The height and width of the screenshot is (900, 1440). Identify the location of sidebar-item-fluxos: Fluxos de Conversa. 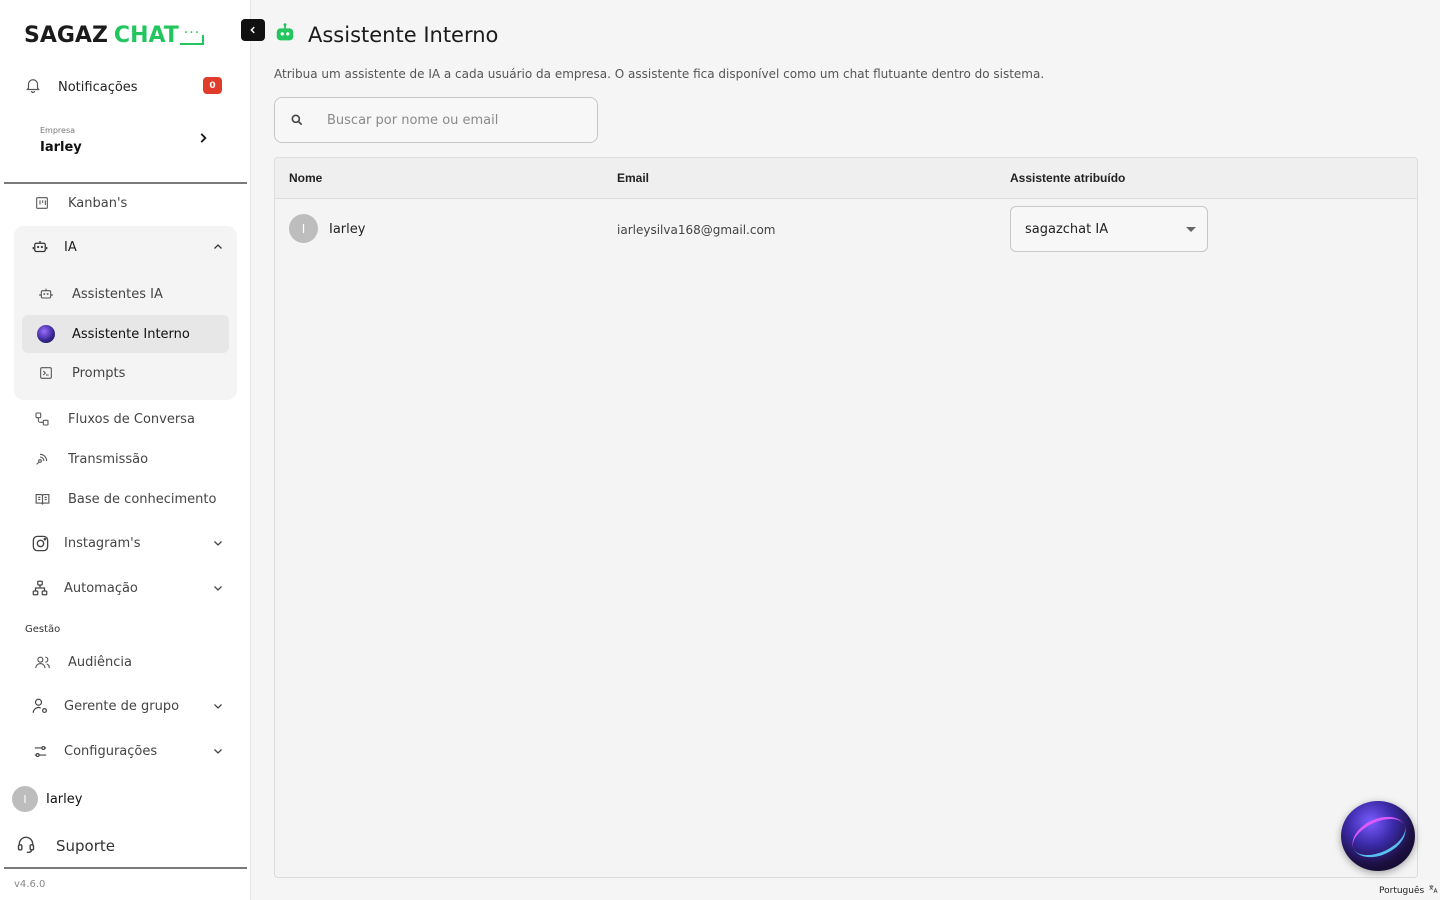
(127, 419).